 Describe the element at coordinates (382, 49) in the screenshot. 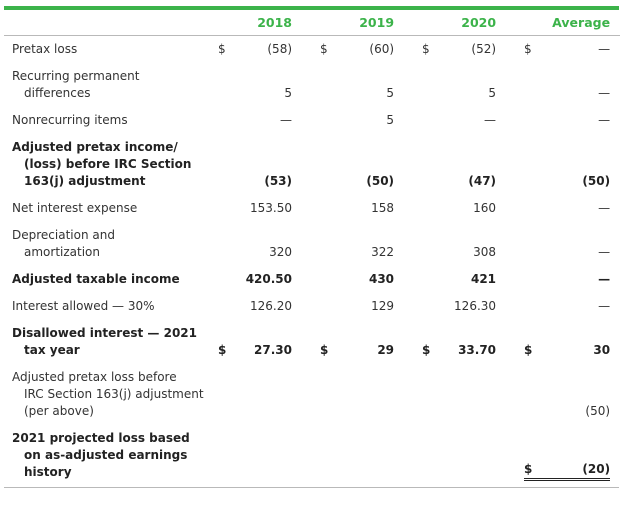

I see `value-2019: (60)` at that location.